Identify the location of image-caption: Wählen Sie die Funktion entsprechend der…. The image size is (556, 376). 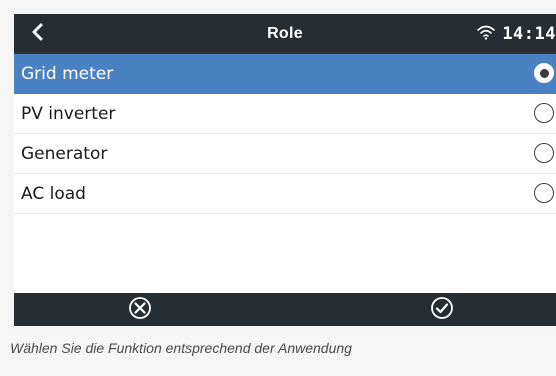
(181, 348).